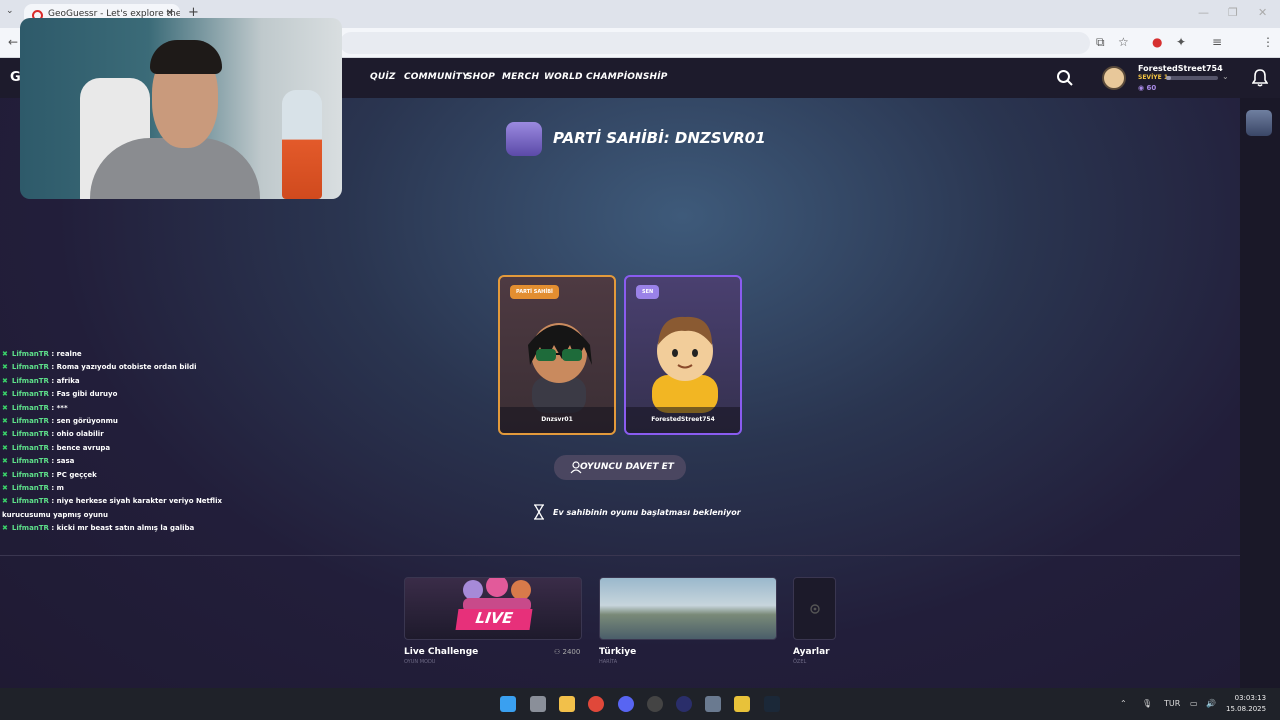 The image size is (1280, 720). Describe the element at coordinates (1181, 42) in the screenshot. I see `extensions-puzzle-icon: ✦` at that location.